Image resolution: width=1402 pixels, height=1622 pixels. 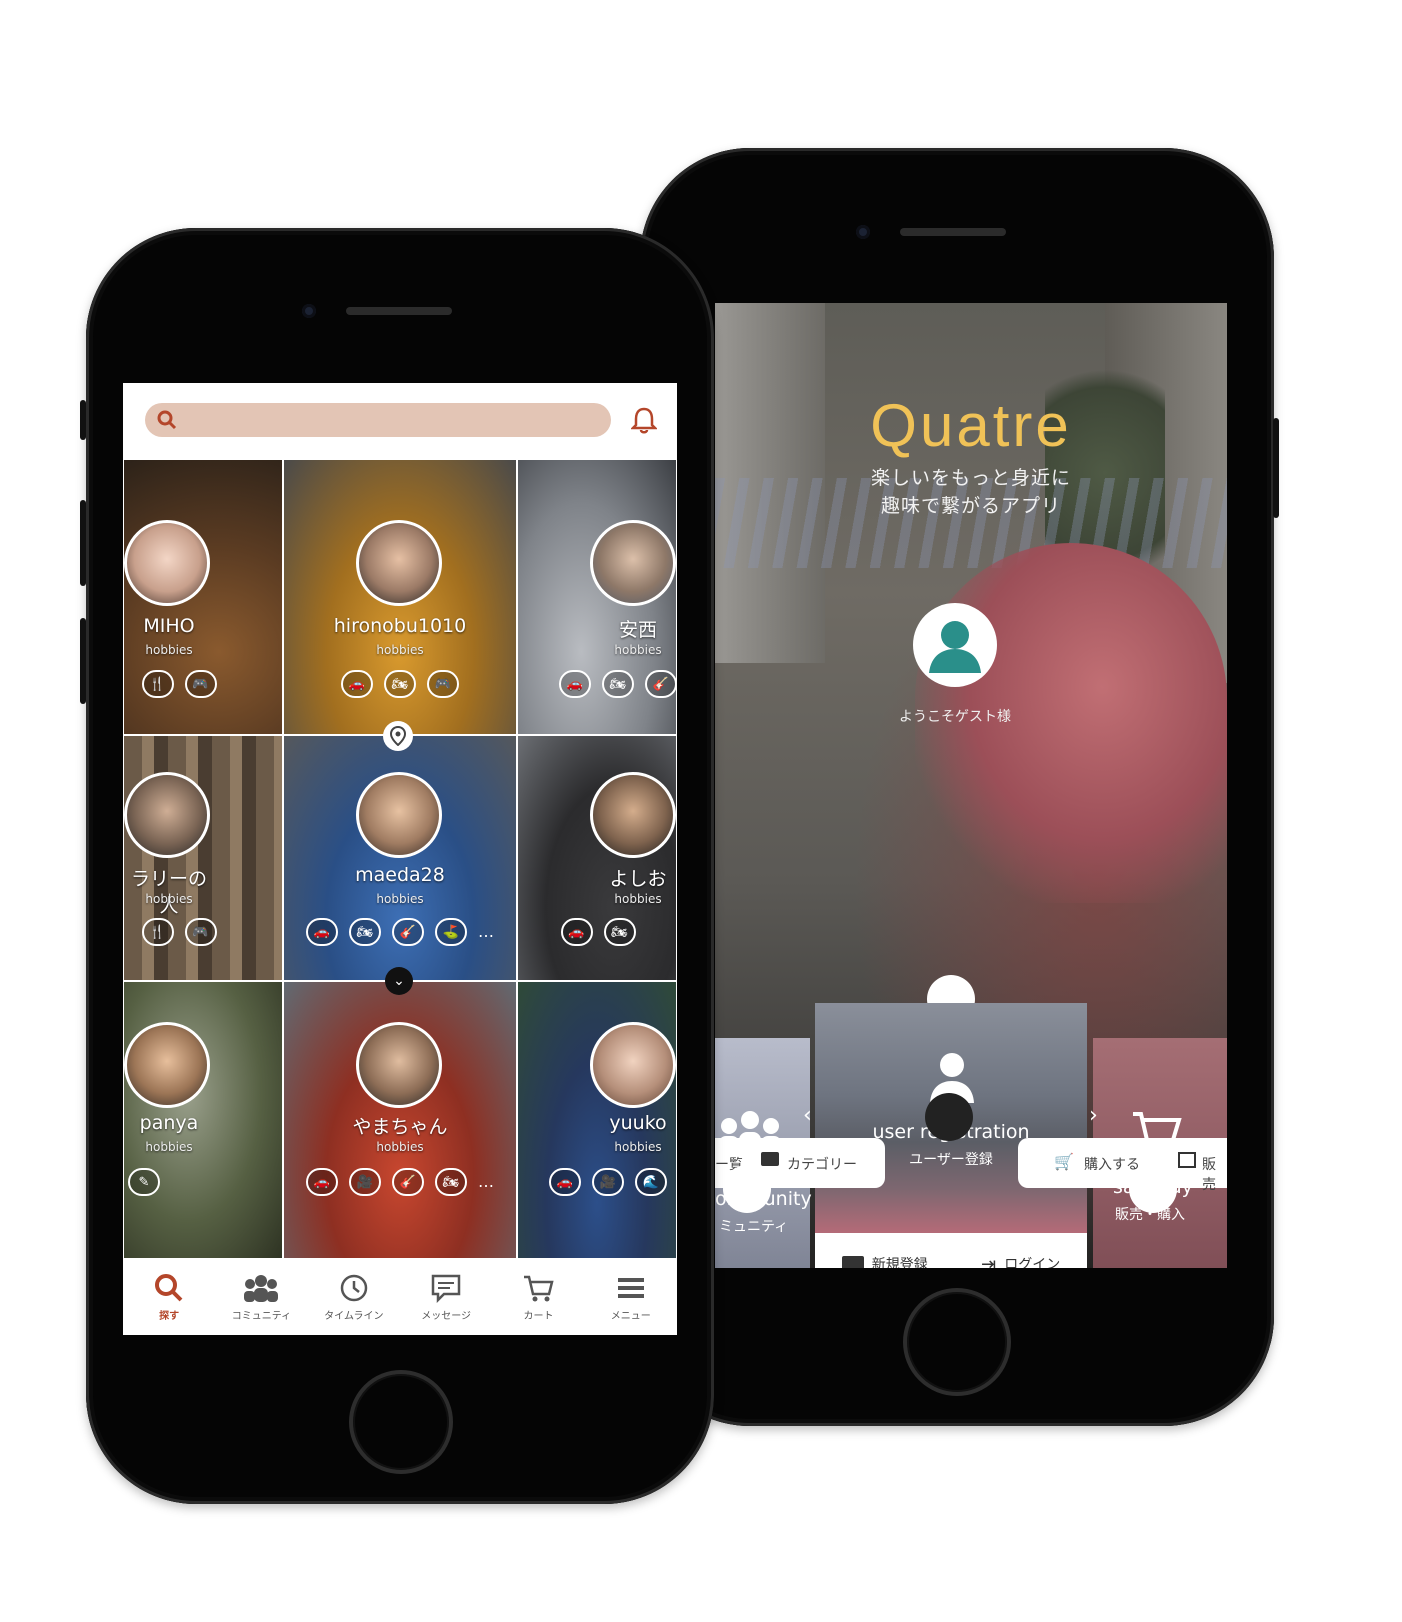 I want to click on center-gap-knob, so click(x=949, y=1117).